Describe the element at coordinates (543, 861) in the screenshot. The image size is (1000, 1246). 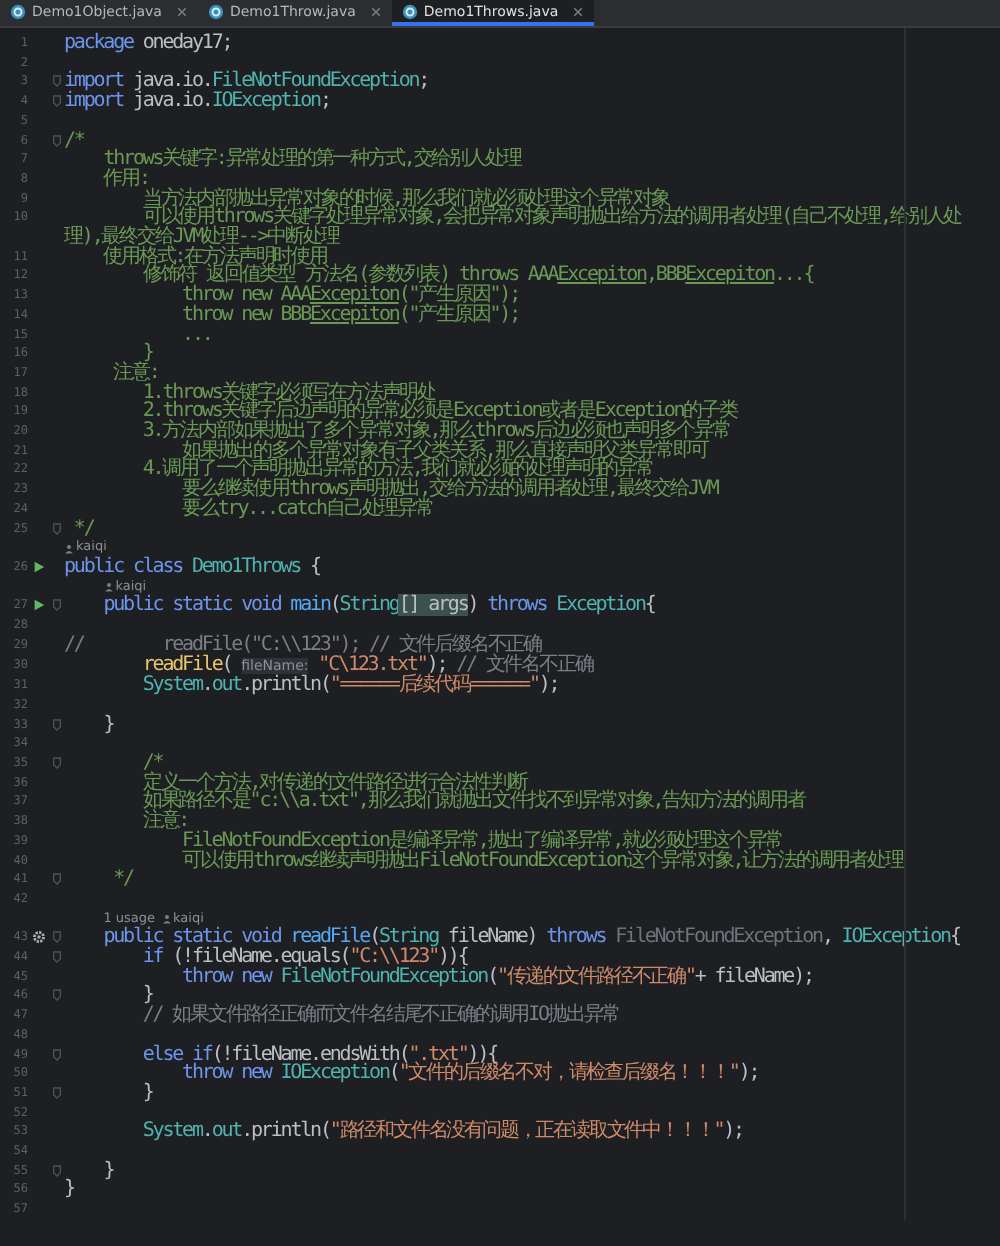
I see `code-line: 可以使用throws继续声明抛出FileNotFoundException这个异常对象,让方法的调用者处理` at that location.